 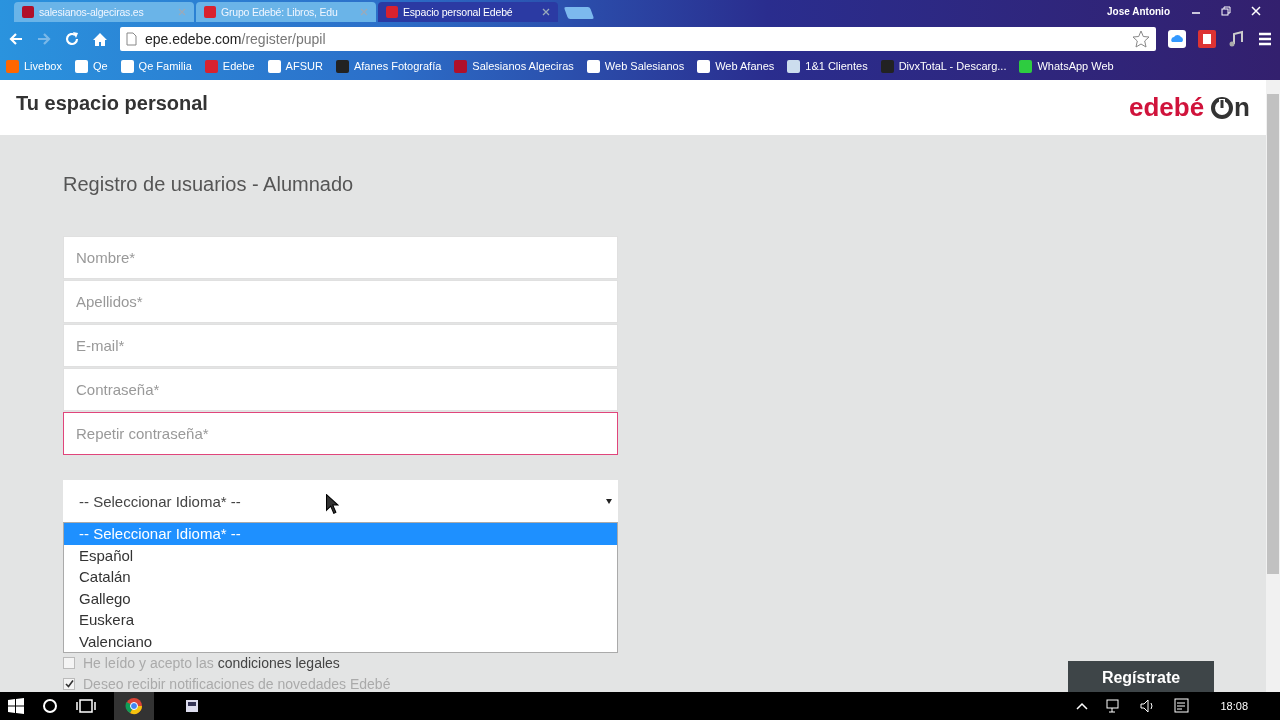 I want to click on task-view-icon, so click(x=86, y=706).